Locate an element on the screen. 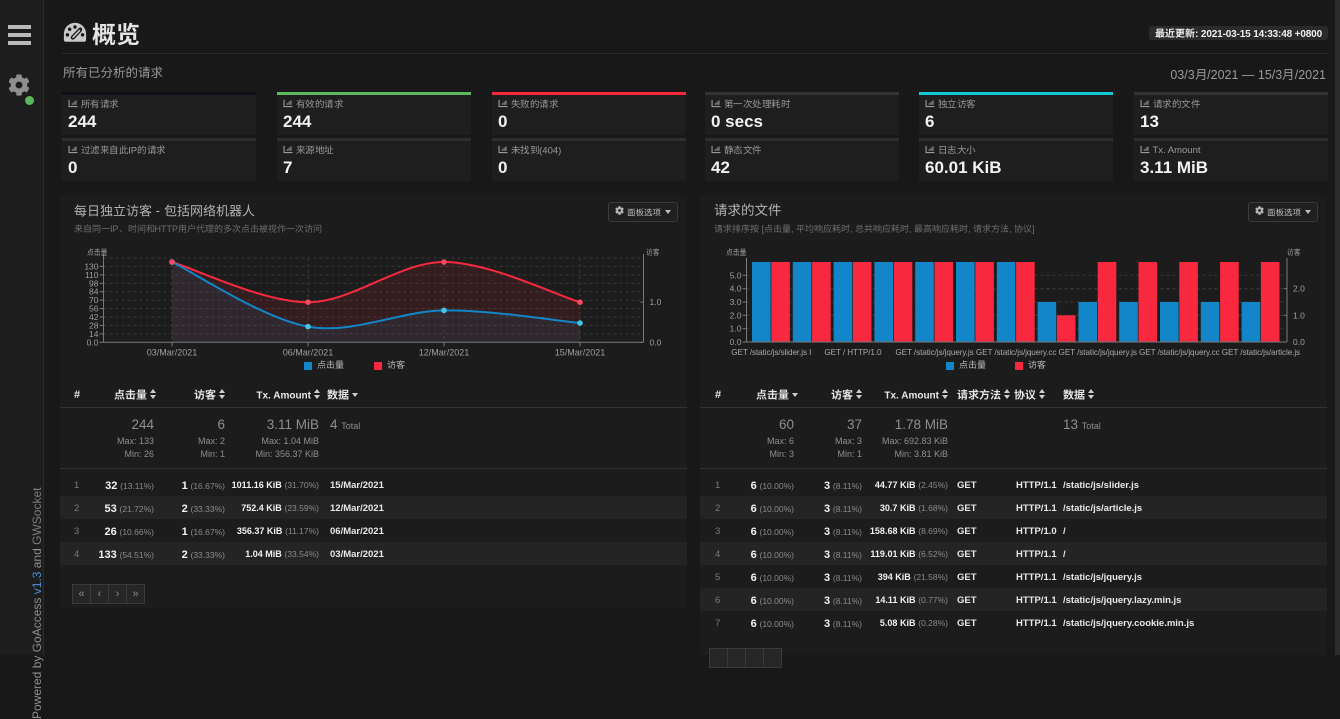  svg-text: 15/Mar/2021 is located at coordinates (580, 352).